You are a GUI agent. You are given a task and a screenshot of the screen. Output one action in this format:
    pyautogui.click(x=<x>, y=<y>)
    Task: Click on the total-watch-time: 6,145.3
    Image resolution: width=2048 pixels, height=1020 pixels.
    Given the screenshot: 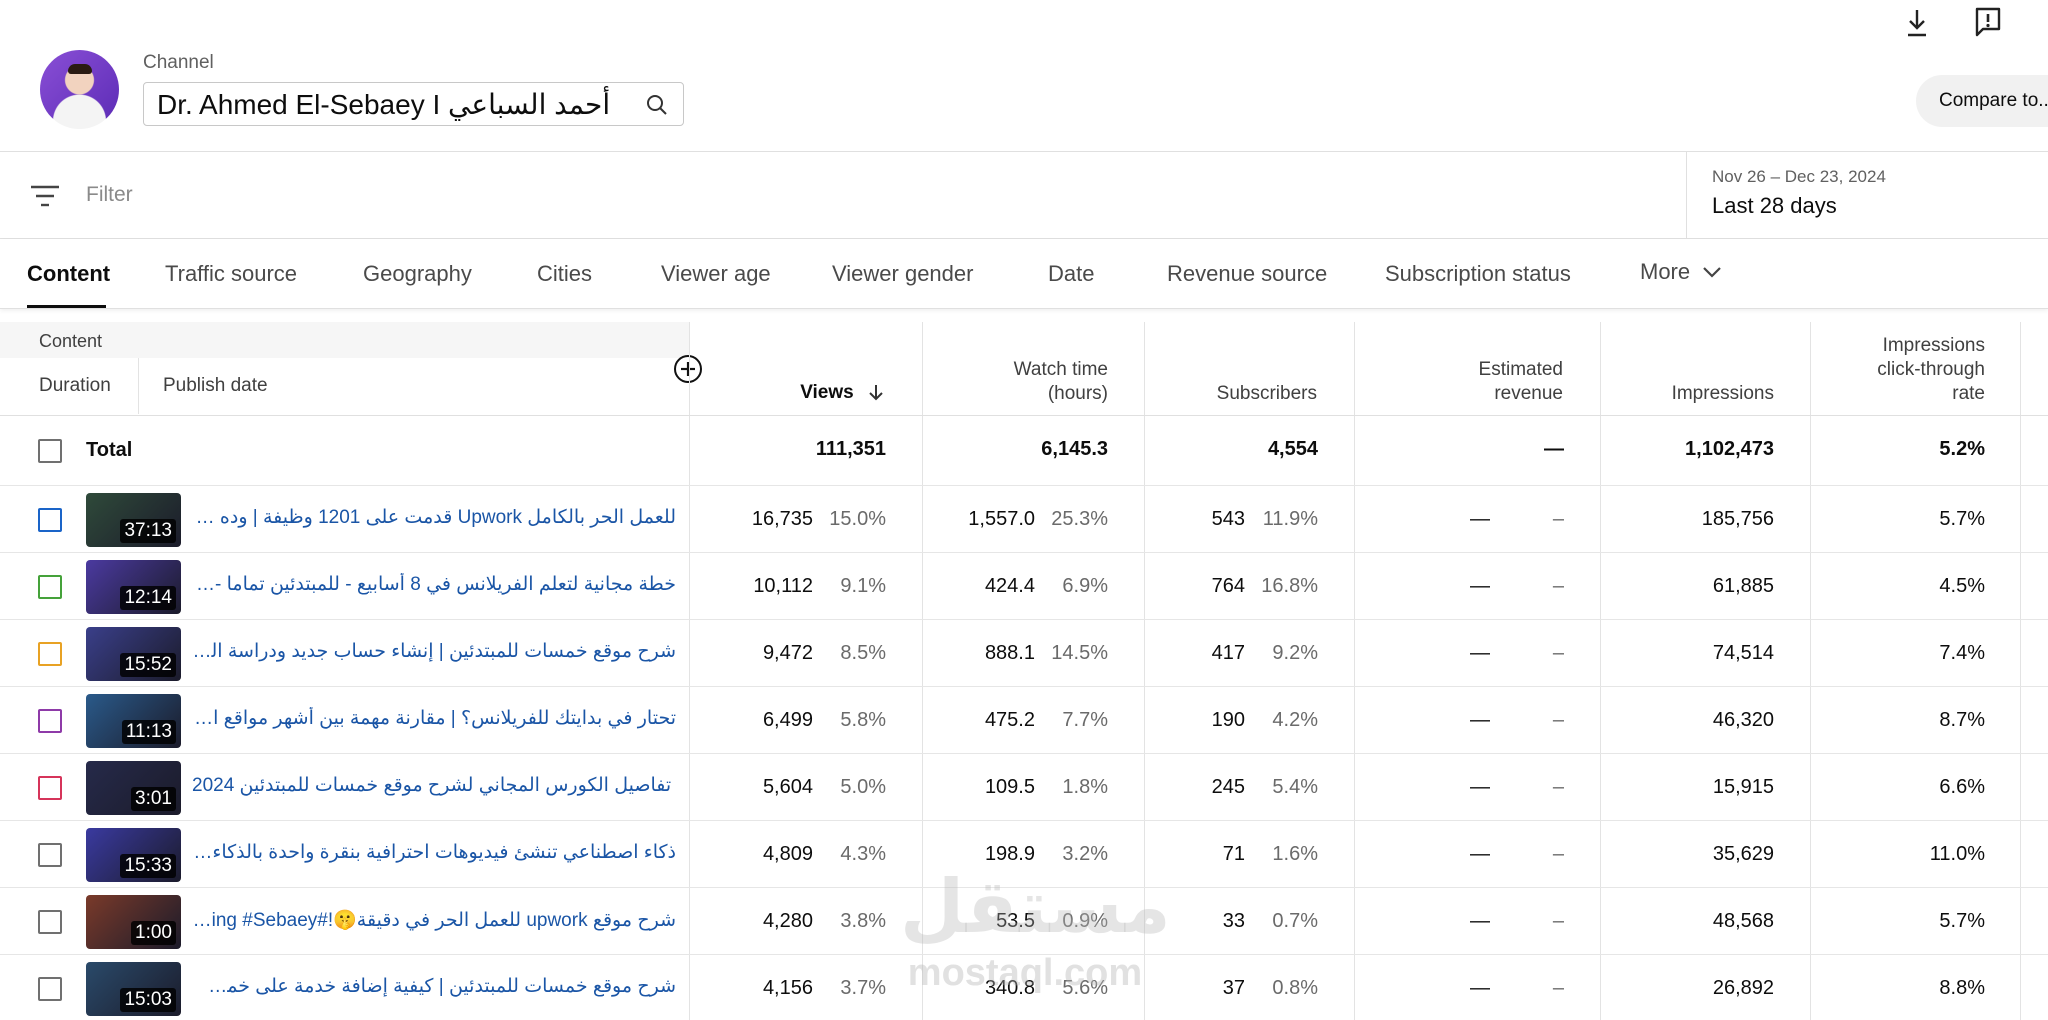 What is the action you would take?
    pyautogui.click(x=1074, y=449)
    